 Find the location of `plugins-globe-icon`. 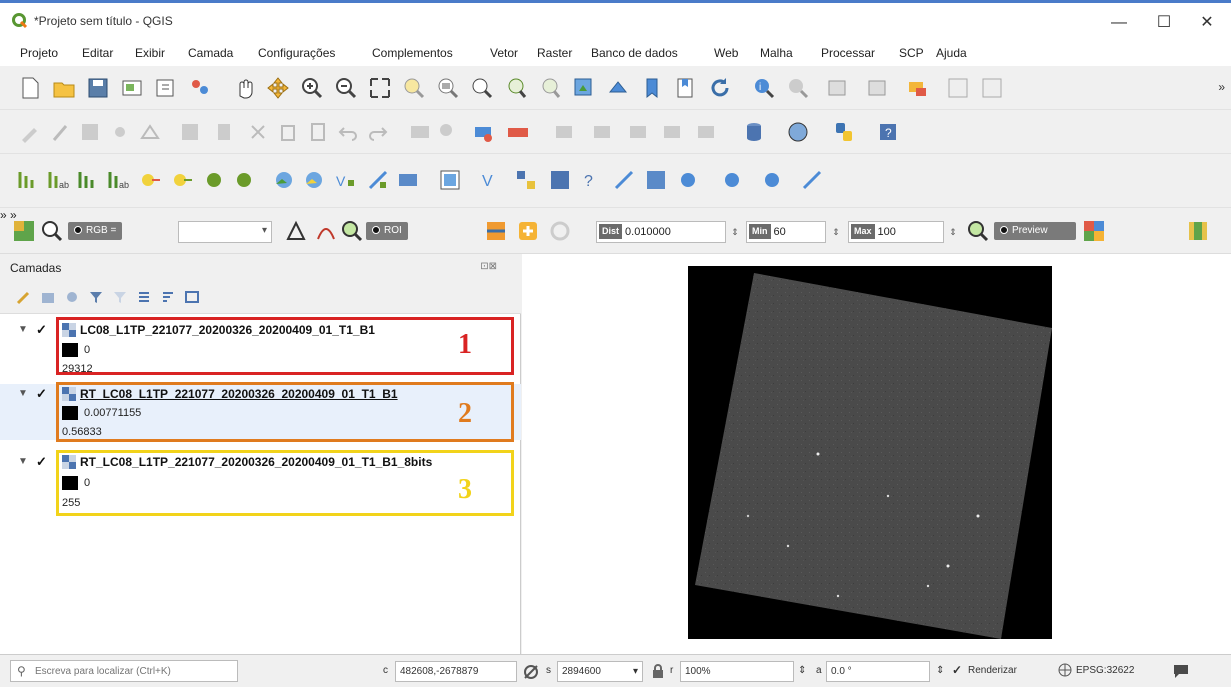

plugins-globe-icon is located at coordinates (798, 132).